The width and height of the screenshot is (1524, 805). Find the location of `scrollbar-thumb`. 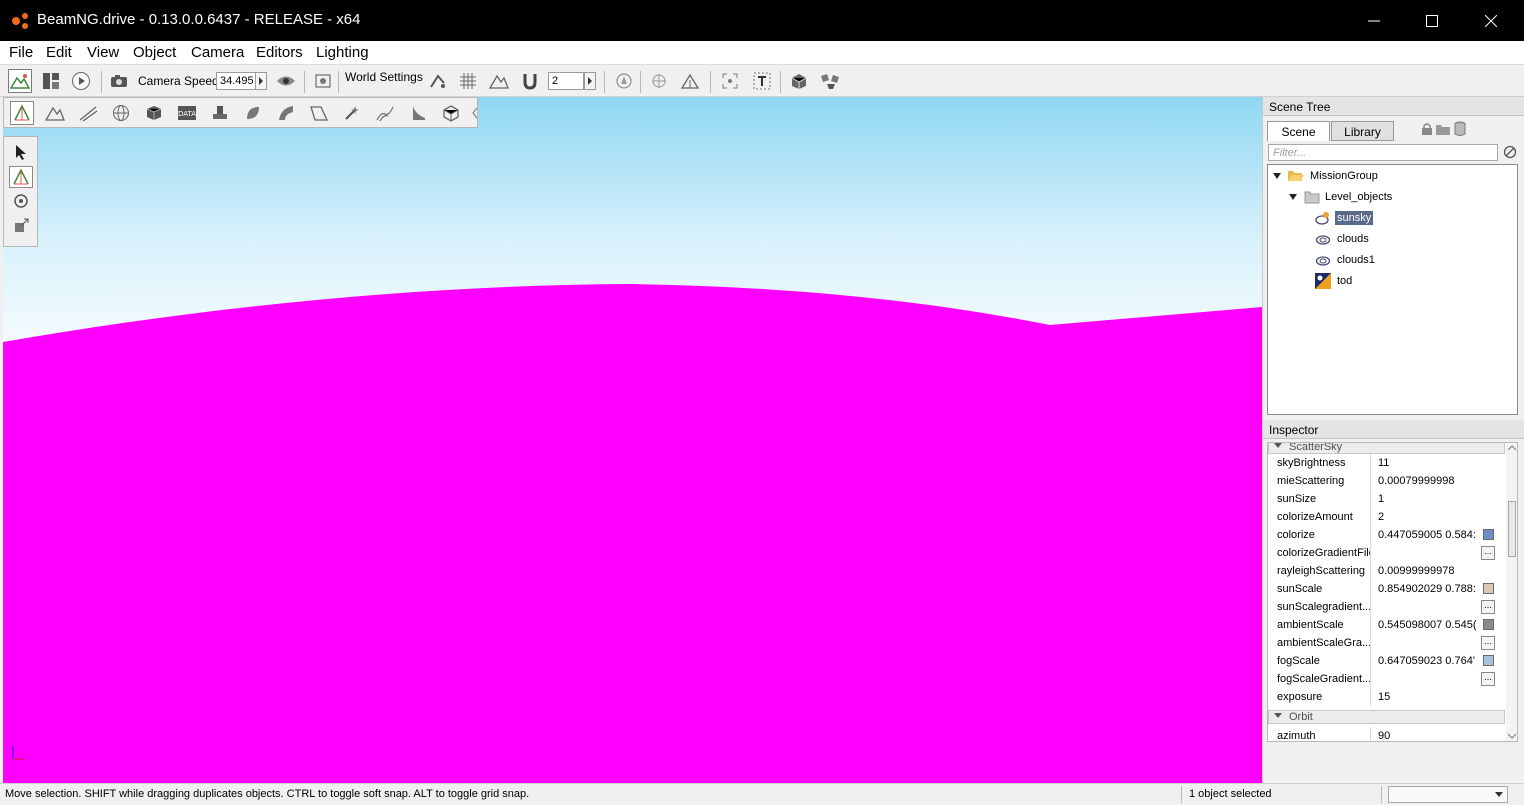

scrollbar-thumb is located at coordinates (1512, 529).